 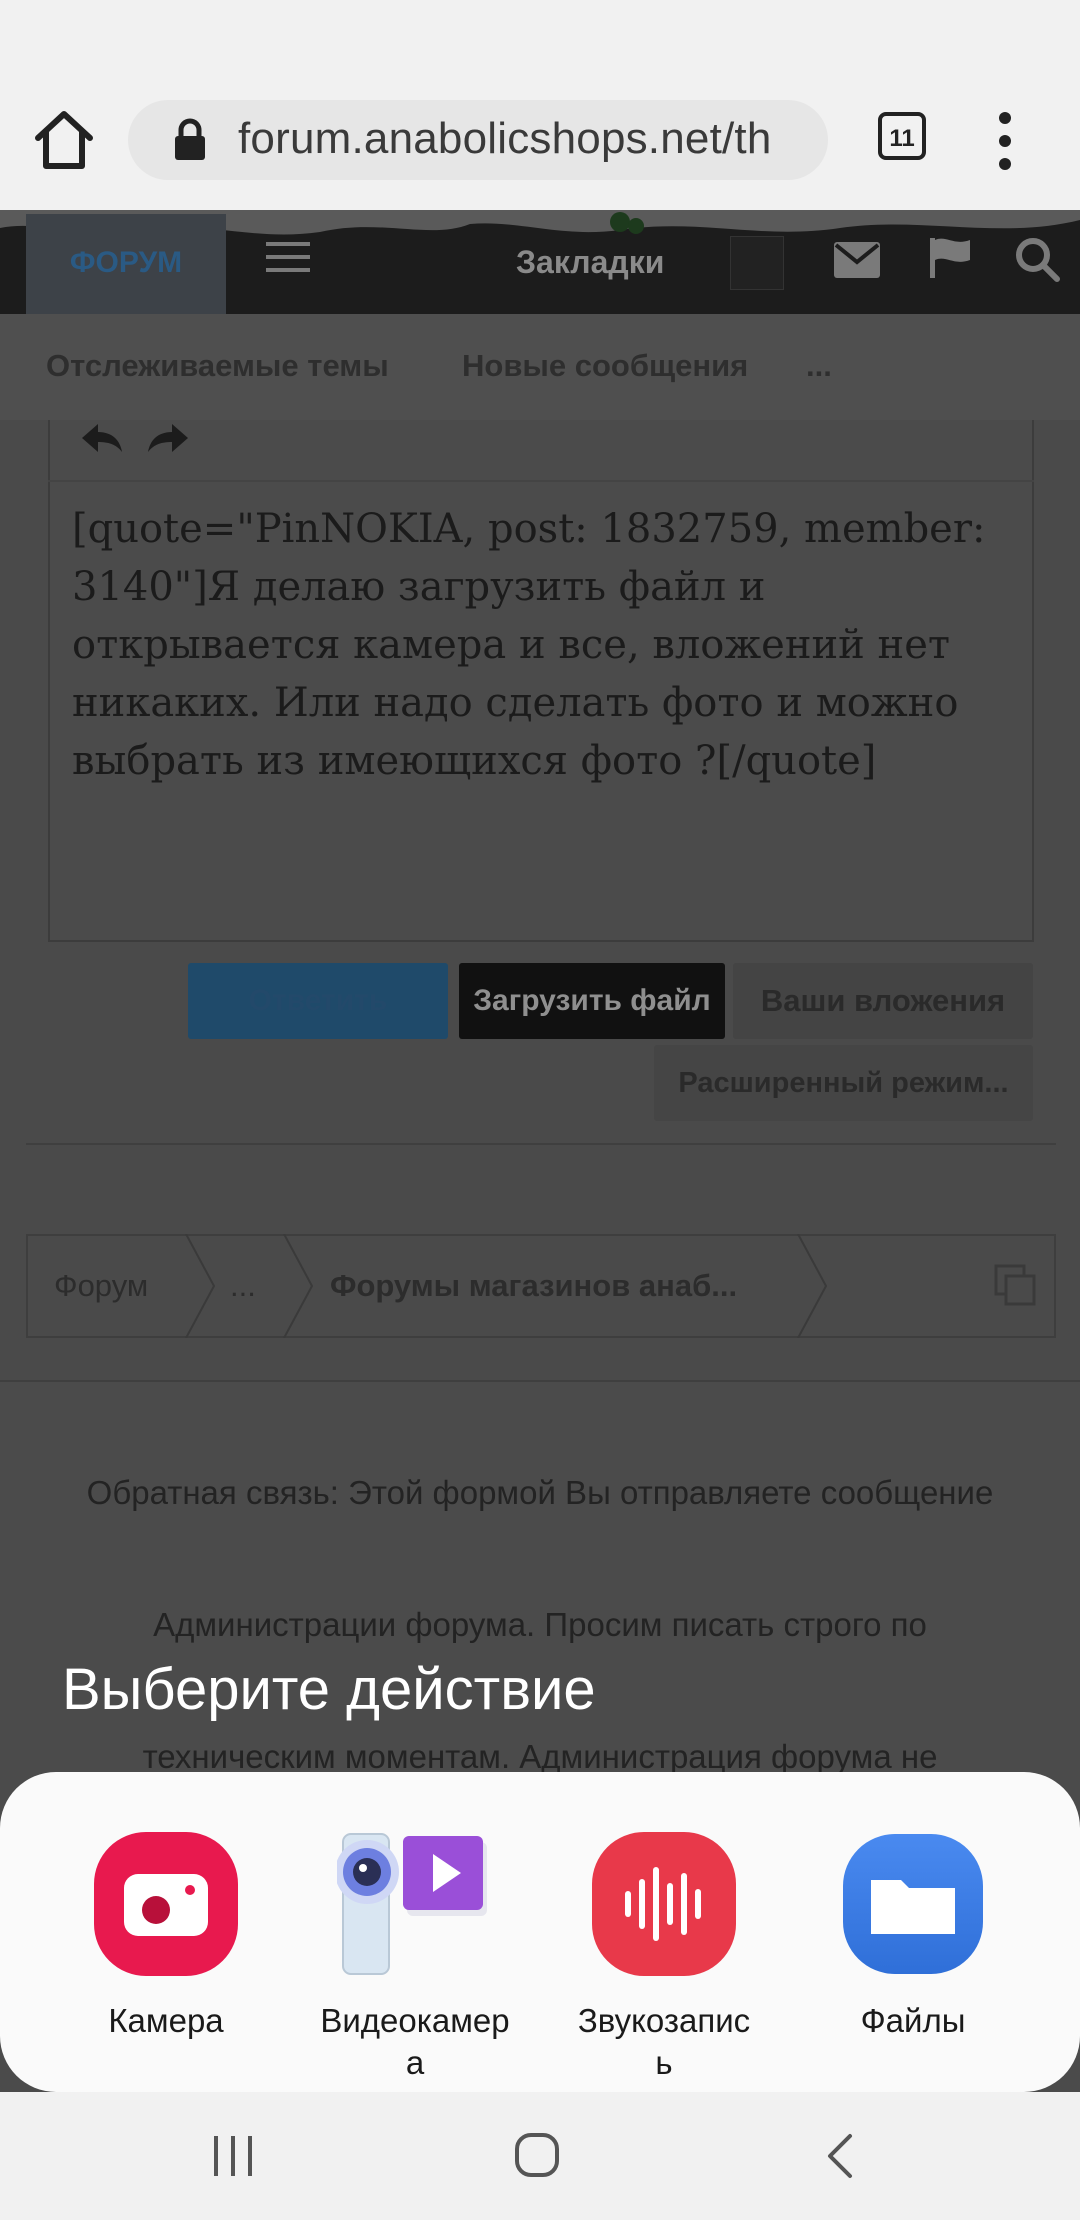 I want to click on reply-button: Ответить, so click(x=318, y=1001).